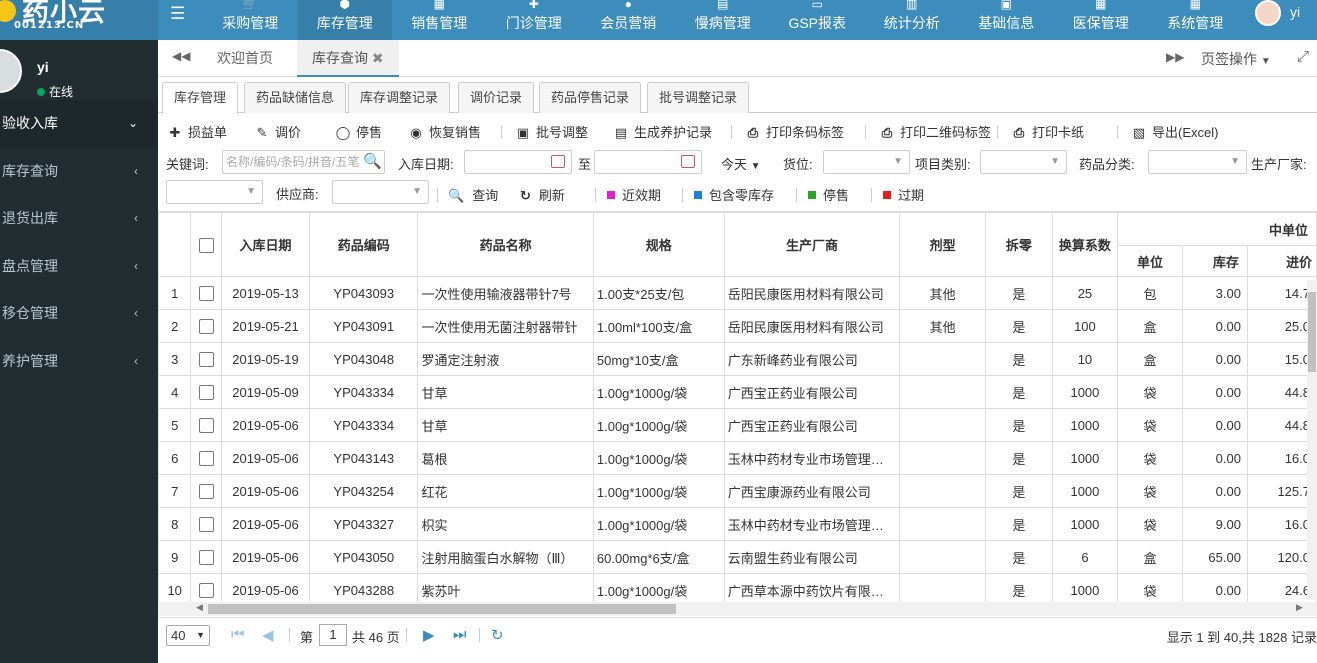  Describe the element at coordinates (812, 244) in the screenshot. I see `col-header-maker: 生产厂商` at that location.